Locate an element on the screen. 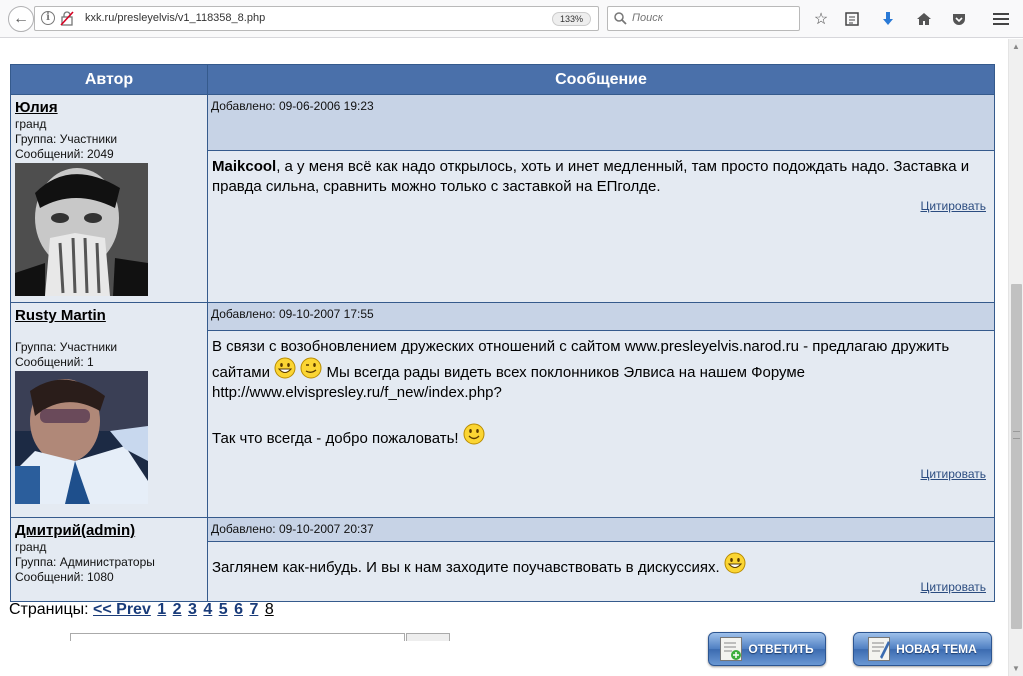 The width and height of the screenshot is (1023, 676). prev-page-link: << Prev is located at coordinates (122, 609).